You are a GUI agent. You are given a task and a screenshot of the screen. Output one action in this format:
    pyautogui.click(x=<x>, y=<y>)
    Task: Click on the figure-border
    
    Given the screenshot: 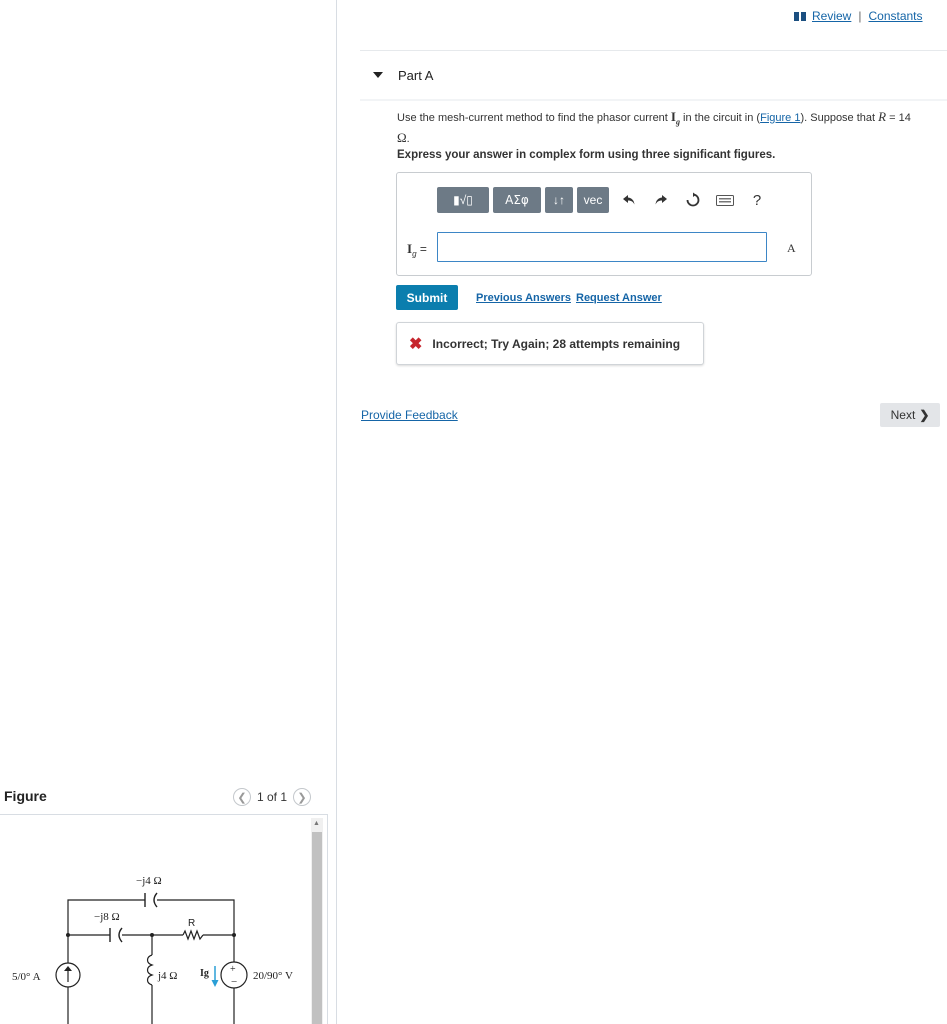 What is the action you would take?
    pyautogui.click(x=327, y=919)
    